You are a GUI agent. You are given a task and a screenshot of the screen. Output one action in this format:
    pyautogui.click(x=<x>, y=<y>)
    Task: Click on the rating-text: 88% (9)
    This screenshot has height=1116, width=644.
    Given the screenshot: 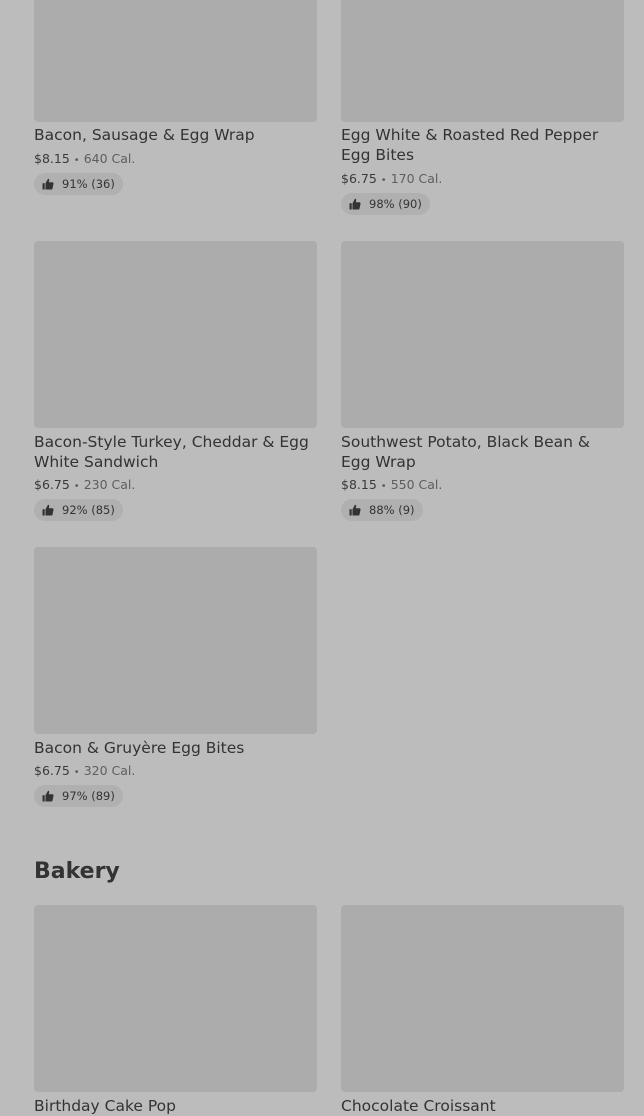 What is the action you would take?
    pyautogui.click(x=392, y=510)
    